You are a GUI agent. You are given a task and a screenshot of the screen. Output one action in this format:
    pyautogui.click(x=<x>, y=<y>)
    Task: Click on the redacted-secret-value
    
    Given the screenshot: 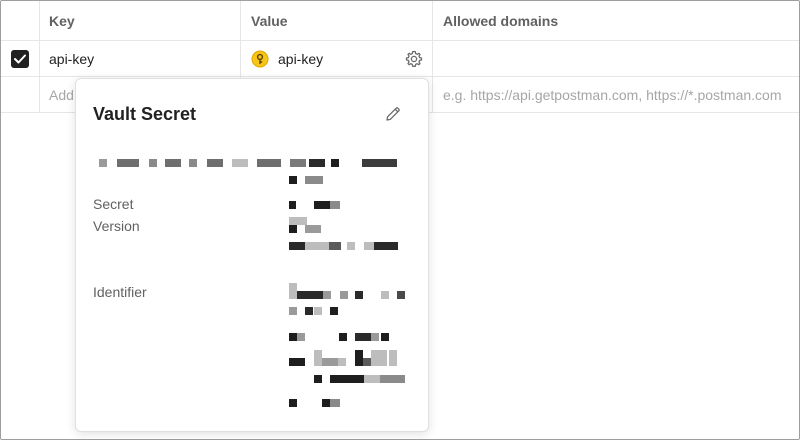 What is the action you would take?
    pyautogui.click(x=319, y=205)
    